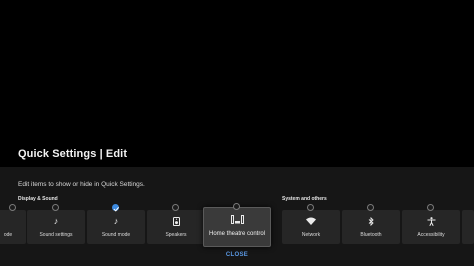 This screenshot has height=266, width=474. I want to click on tile-label: Sound mode, so click(116, 235).